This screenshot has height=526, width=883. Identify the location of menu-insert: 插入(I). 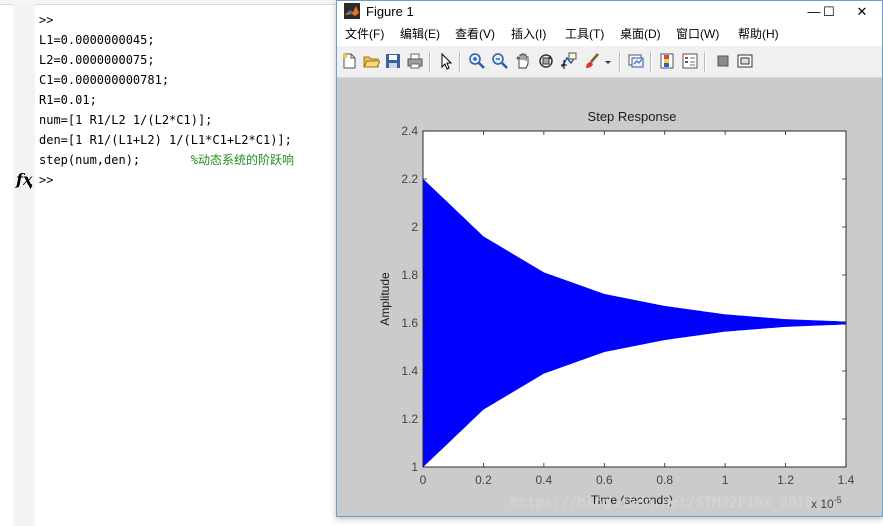
(528, 34).